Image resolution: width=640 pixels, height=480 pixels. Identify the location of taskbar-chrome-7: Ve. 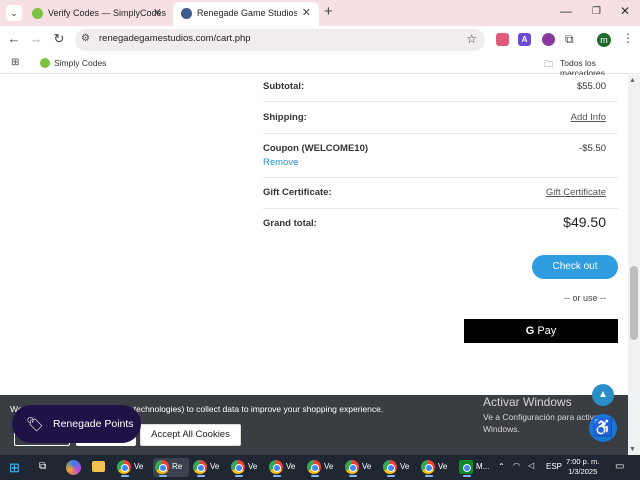
(361, 467).